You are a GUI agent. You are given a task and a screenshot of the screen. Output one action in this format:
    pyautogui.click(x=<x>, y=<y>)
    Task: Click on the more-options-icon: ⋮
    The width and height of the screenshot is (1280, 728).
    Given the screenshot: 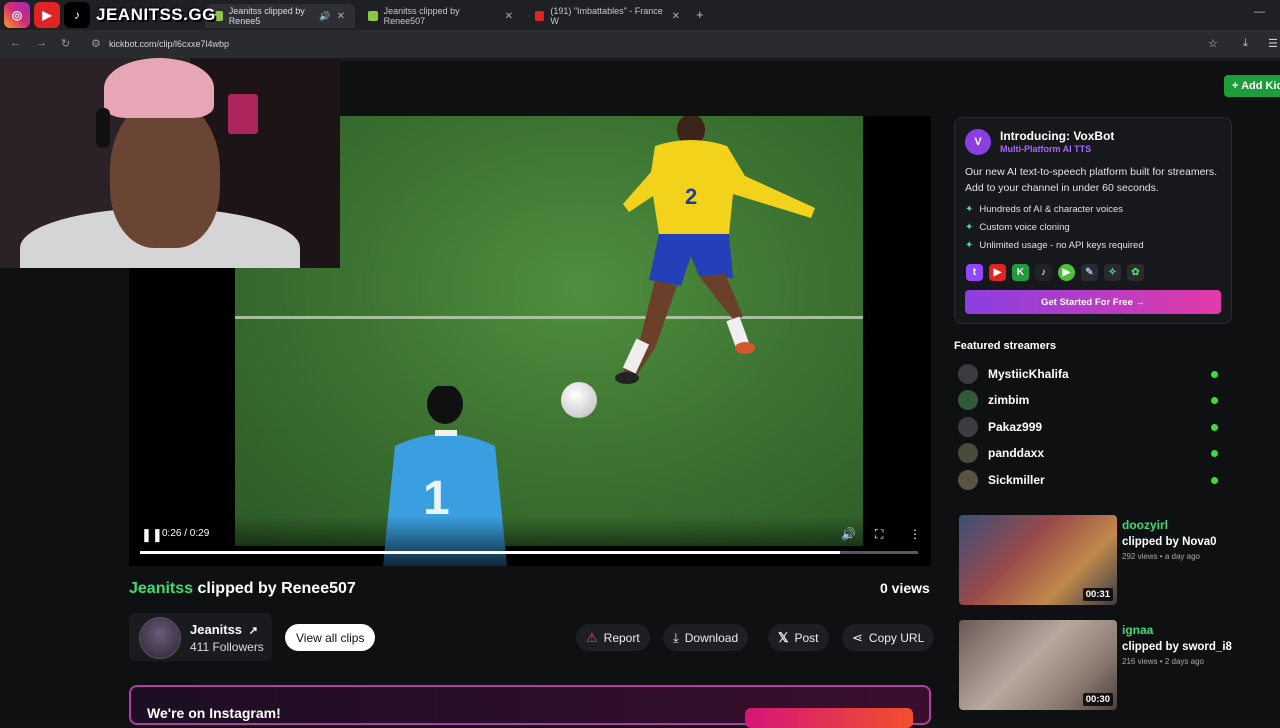 What is the action you would take?
    pyautogui.click(x=915, y=534)
    